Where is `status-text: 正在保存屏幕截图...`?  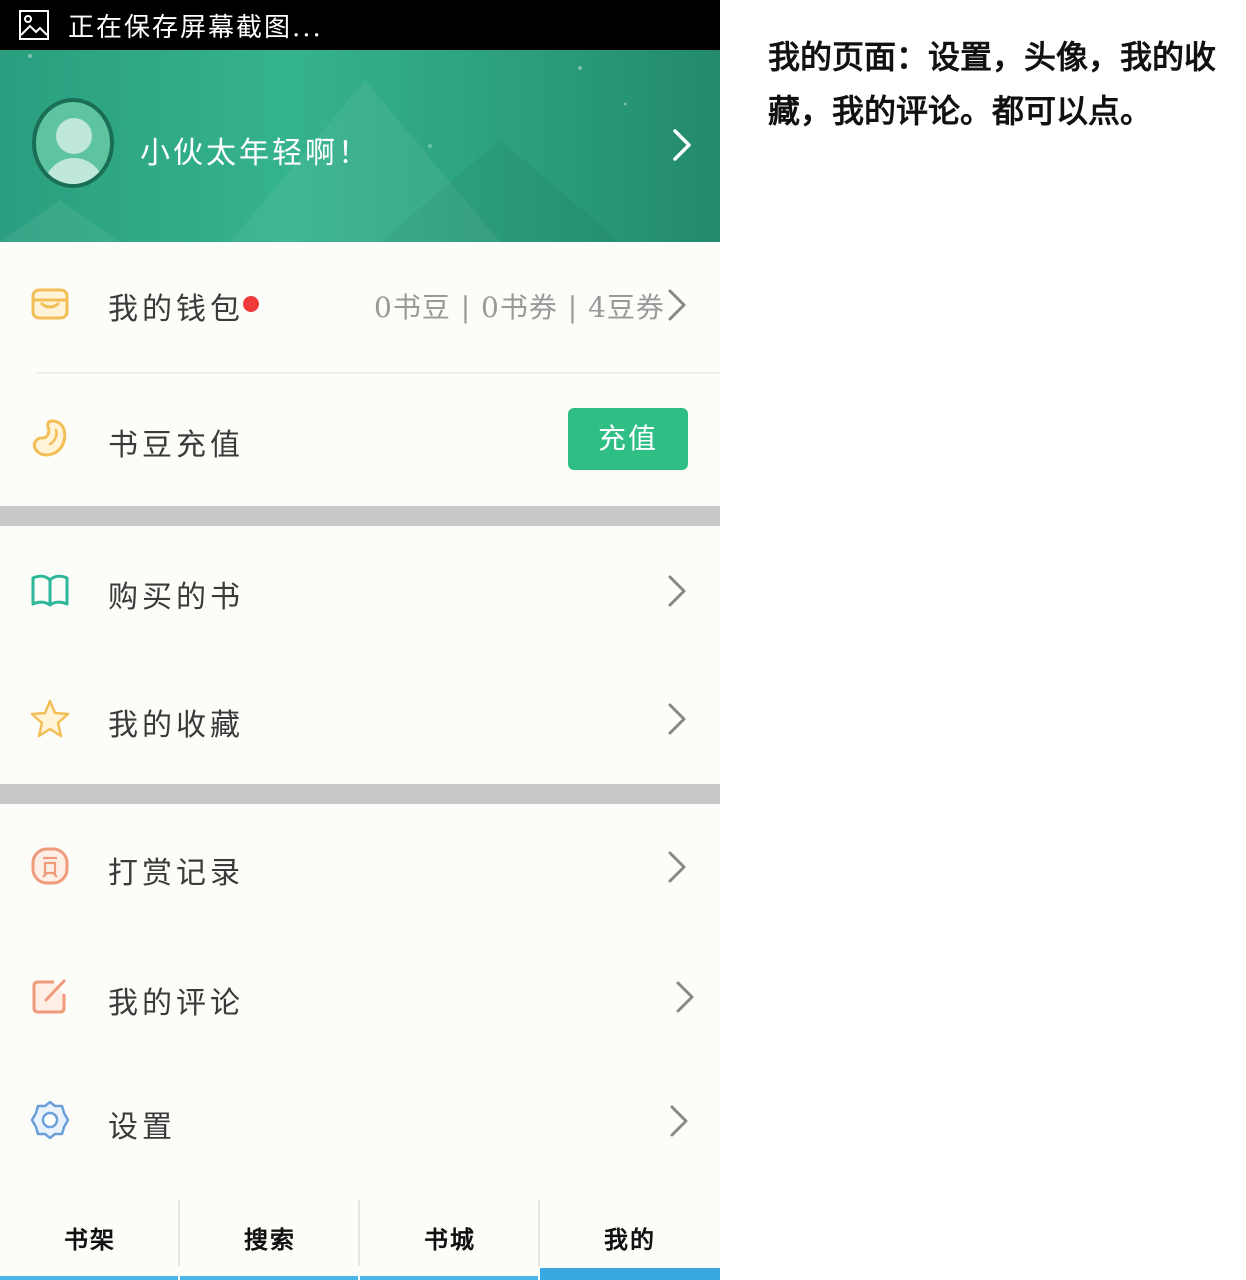
status-text: 正在保存屏幕截图... is located at coordinates (195, 27).